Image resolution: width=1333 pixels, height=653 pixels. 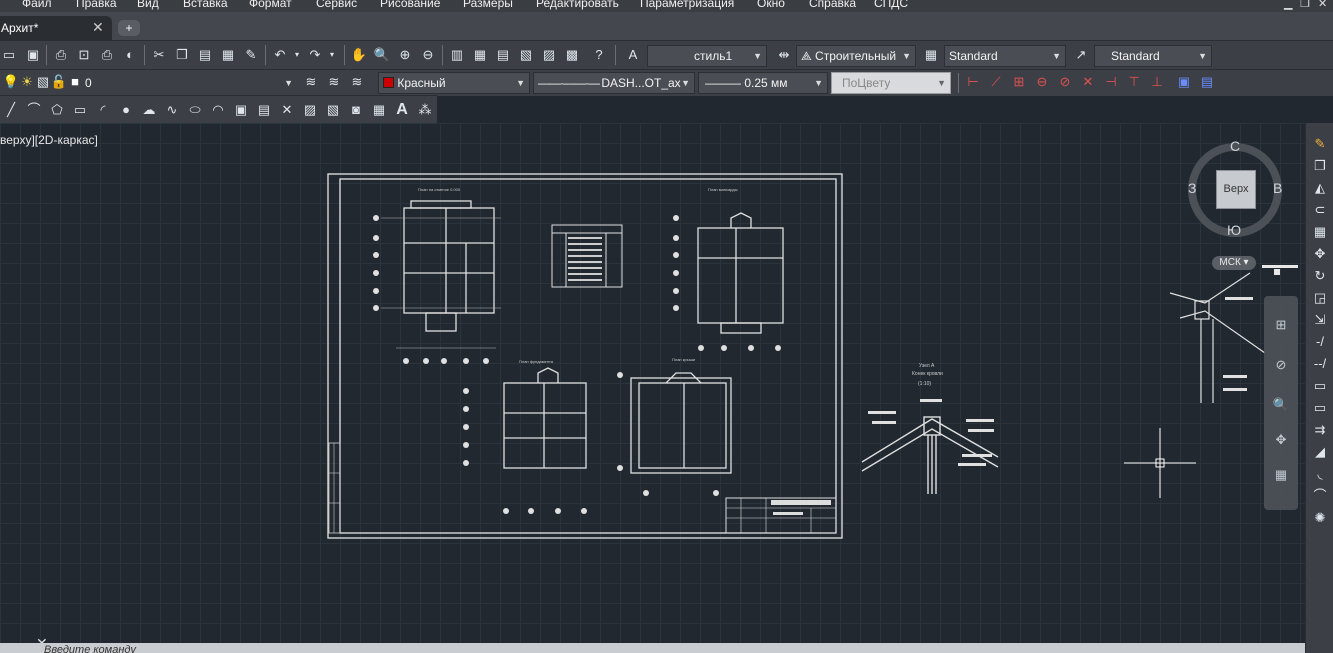 I want to click on linetype-select: ——·——·— DASH...OT_ax ▼, so click(x=614, y=83).